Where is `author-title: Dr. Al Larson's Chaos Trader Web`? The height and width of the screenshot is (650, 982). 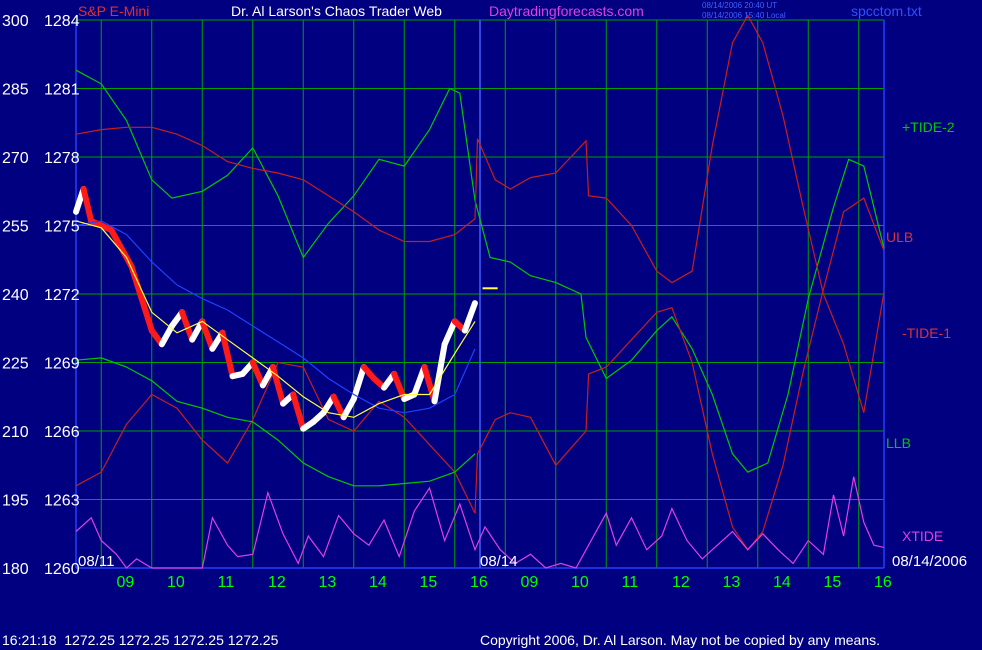
author-title: Dr. Al Larson's Chaos Trader Web is located at coordinates (336, 11).